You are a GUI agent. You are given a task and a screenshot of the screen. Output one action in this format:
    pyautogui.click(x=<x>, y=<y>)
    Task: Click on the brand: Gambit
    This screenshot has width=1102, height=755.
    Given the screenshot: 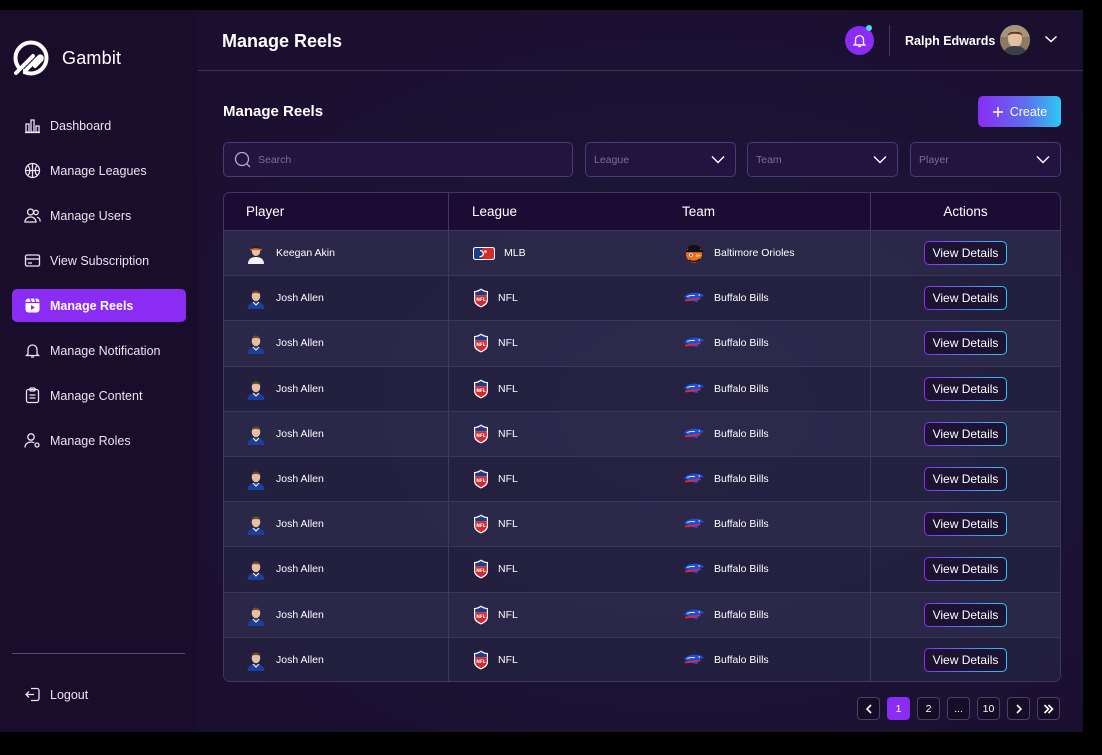 What is the action you would take?
    pyautogui.click(x=66, y=58)
    